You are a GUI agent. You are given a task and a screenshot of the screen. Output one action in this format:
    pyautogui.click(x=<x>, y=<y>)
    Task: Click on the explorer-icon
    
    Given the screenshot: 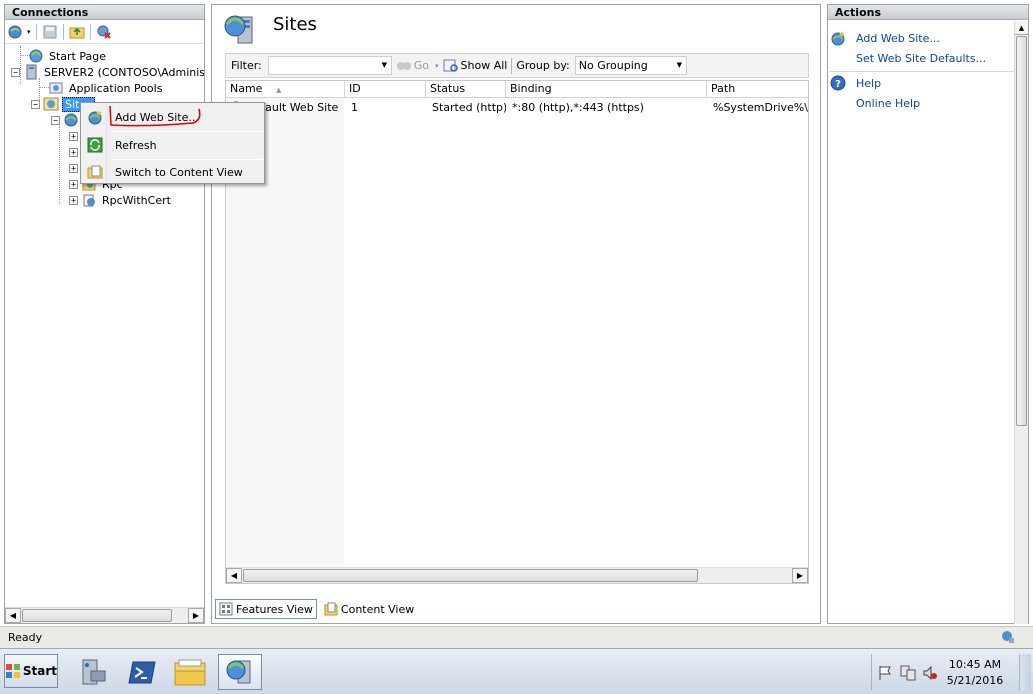 What is the action you would take?
    pyautogui.click(x=190, y=672)
    